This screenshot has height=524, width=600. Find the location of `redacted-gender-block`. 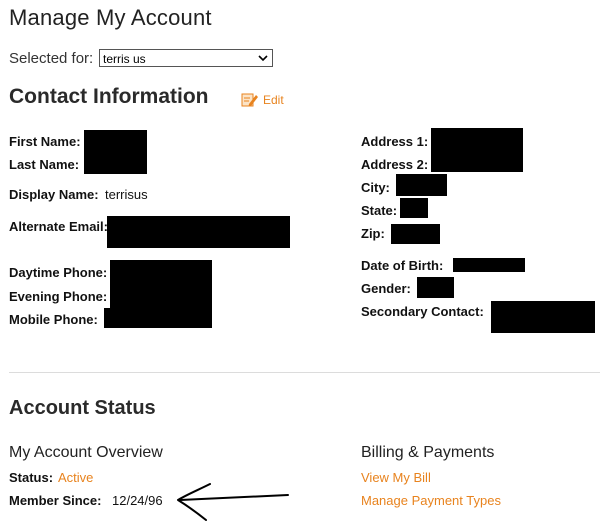

redacted-gender-block is located at coordinates (435, 287).